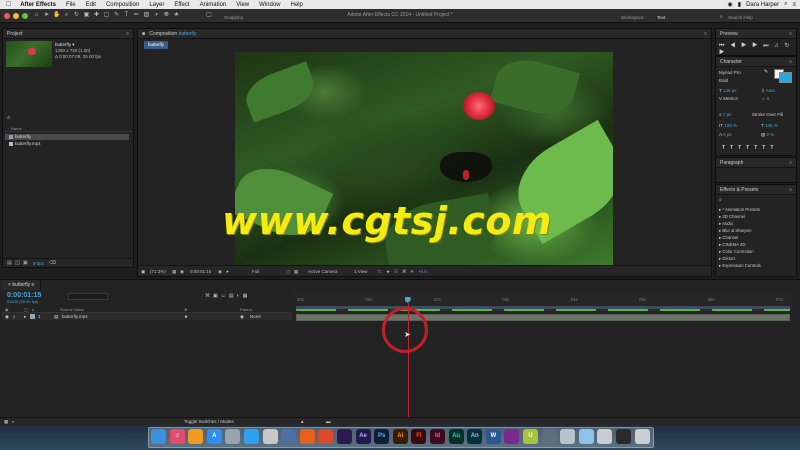 This screenshot has height=450, width=800. What do you see at coordinates (143, 271) in the screenshot?
I see `magnification-icon: ▣` at bounding box center [143, 271].